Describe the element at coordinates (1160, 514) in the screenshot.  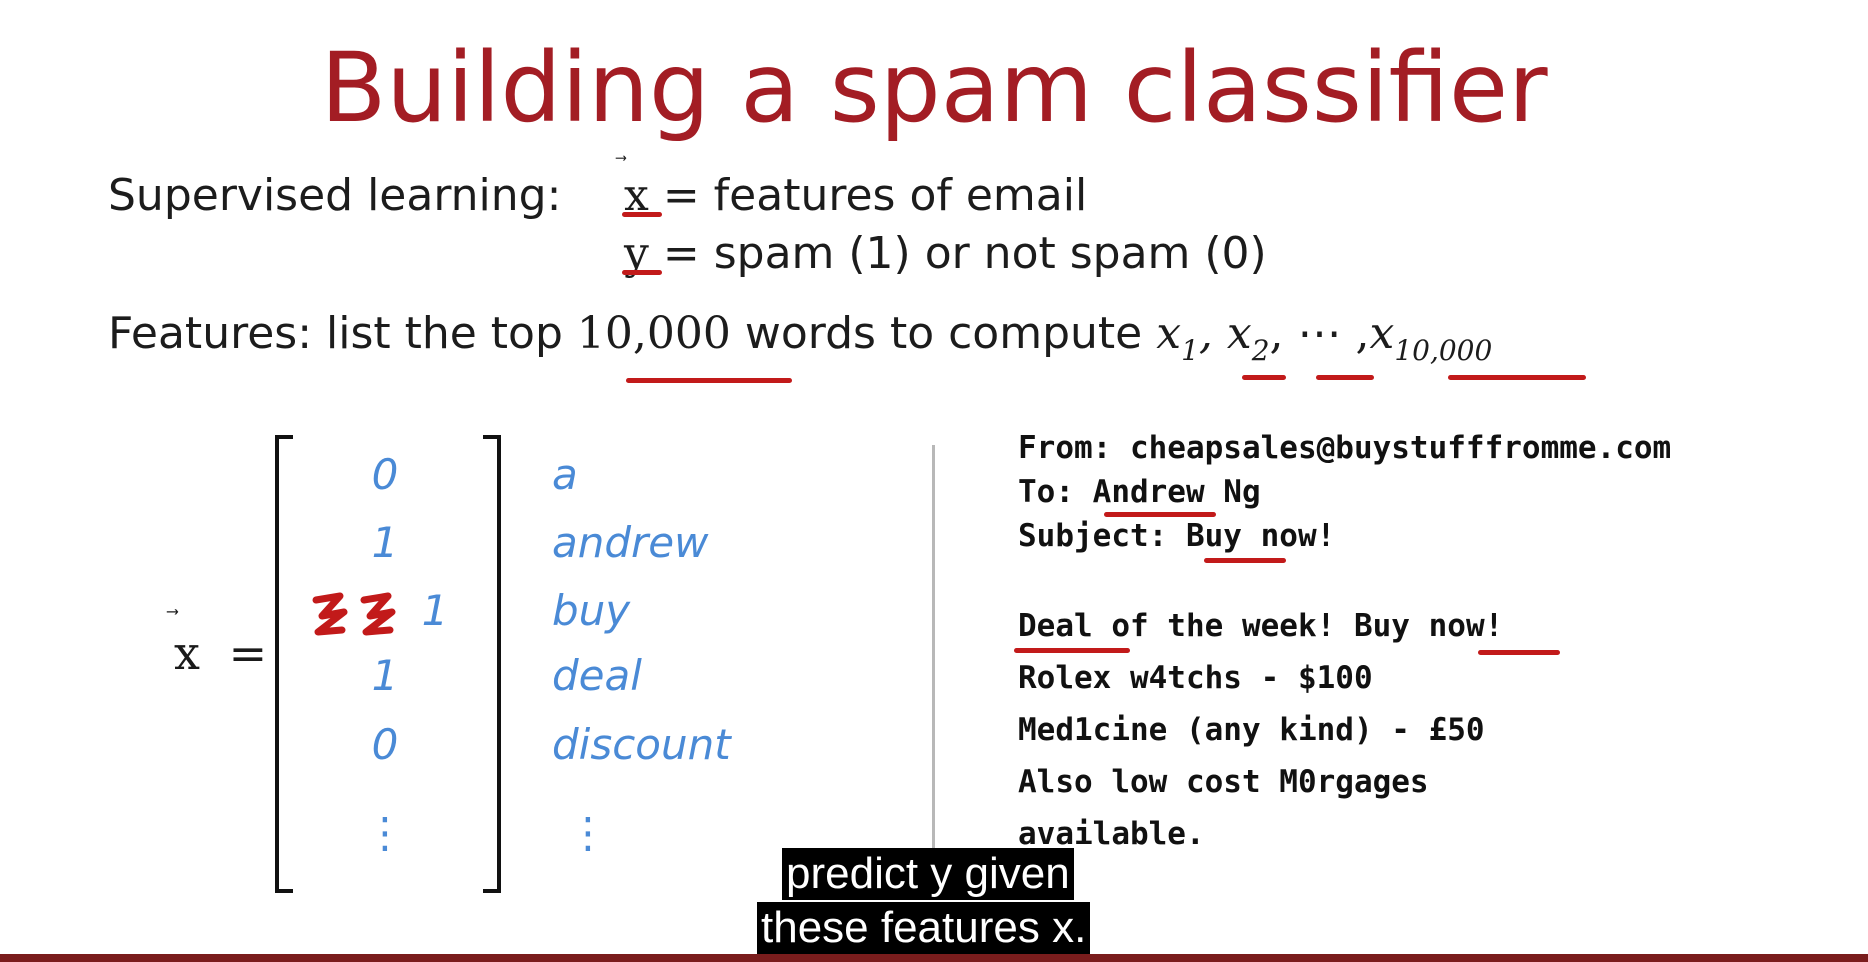
I see `andrew-underline` at that location.